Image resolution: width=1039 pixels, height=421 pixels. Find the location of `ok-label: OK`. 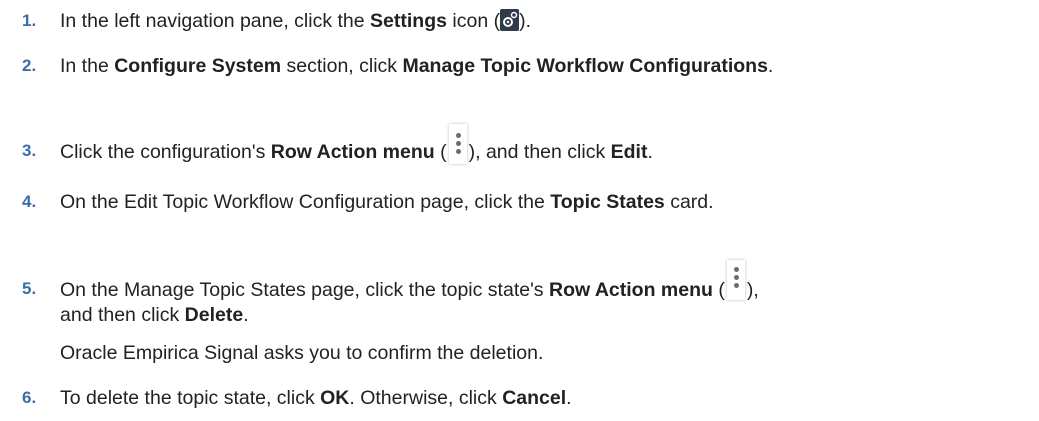

ok-label: OK is located at coordinates (335, 398).